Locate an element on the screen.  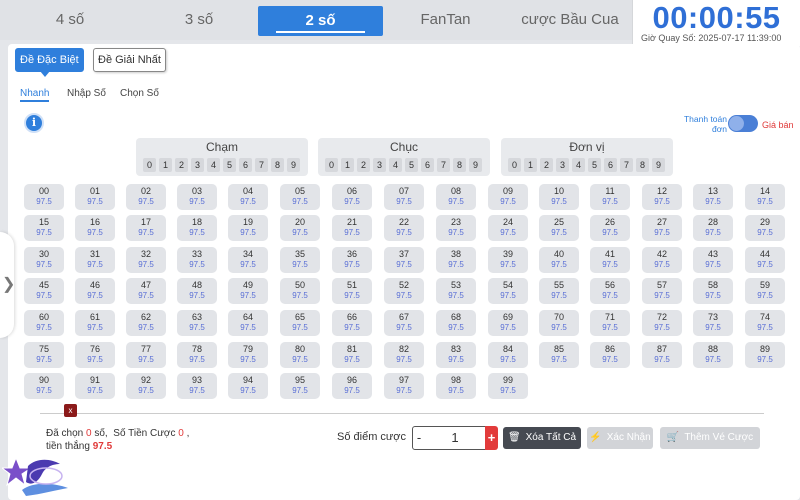
tab-fantan: FanTan is located at coordinates (445, 20).